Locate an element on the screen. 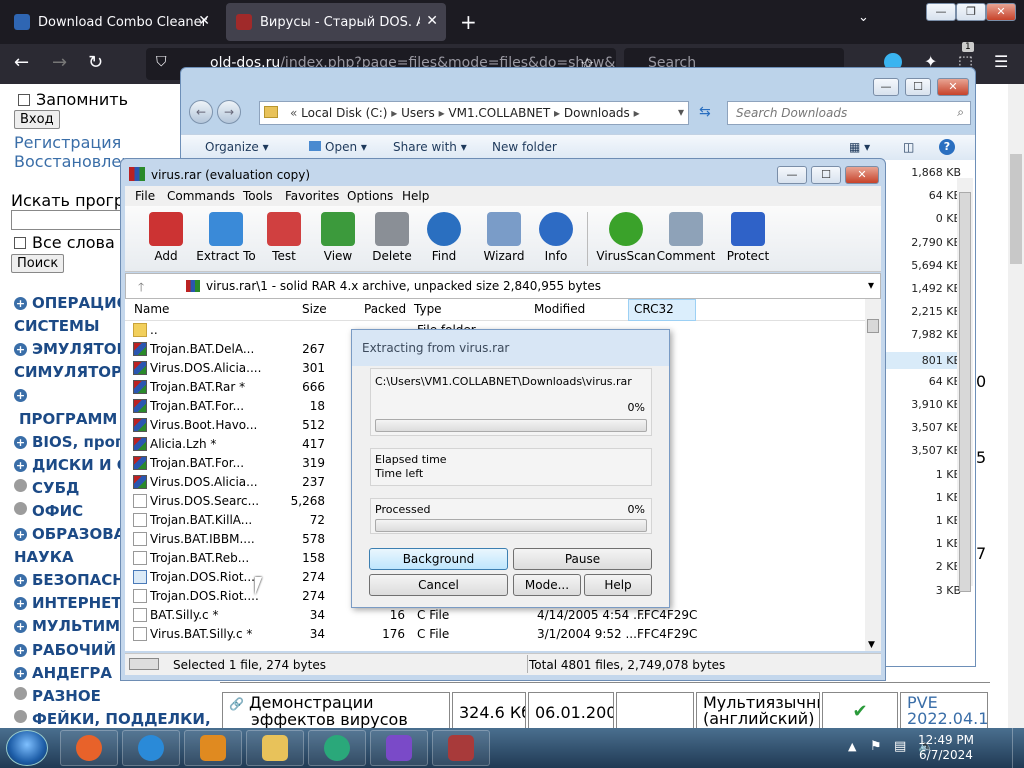 The width and height of the screenshot is (1024, 768). nav-item: НАУКА is located at coordinates (44, 557).